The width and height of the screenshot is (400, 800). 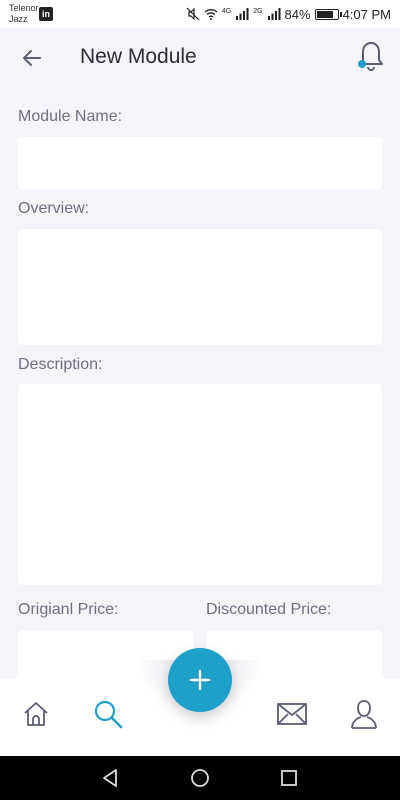 What do you see at coordinates (269, 609) in the screenshot?
I see `discounted-price-label: Discounted Price:` at bounding box center [269, 609].